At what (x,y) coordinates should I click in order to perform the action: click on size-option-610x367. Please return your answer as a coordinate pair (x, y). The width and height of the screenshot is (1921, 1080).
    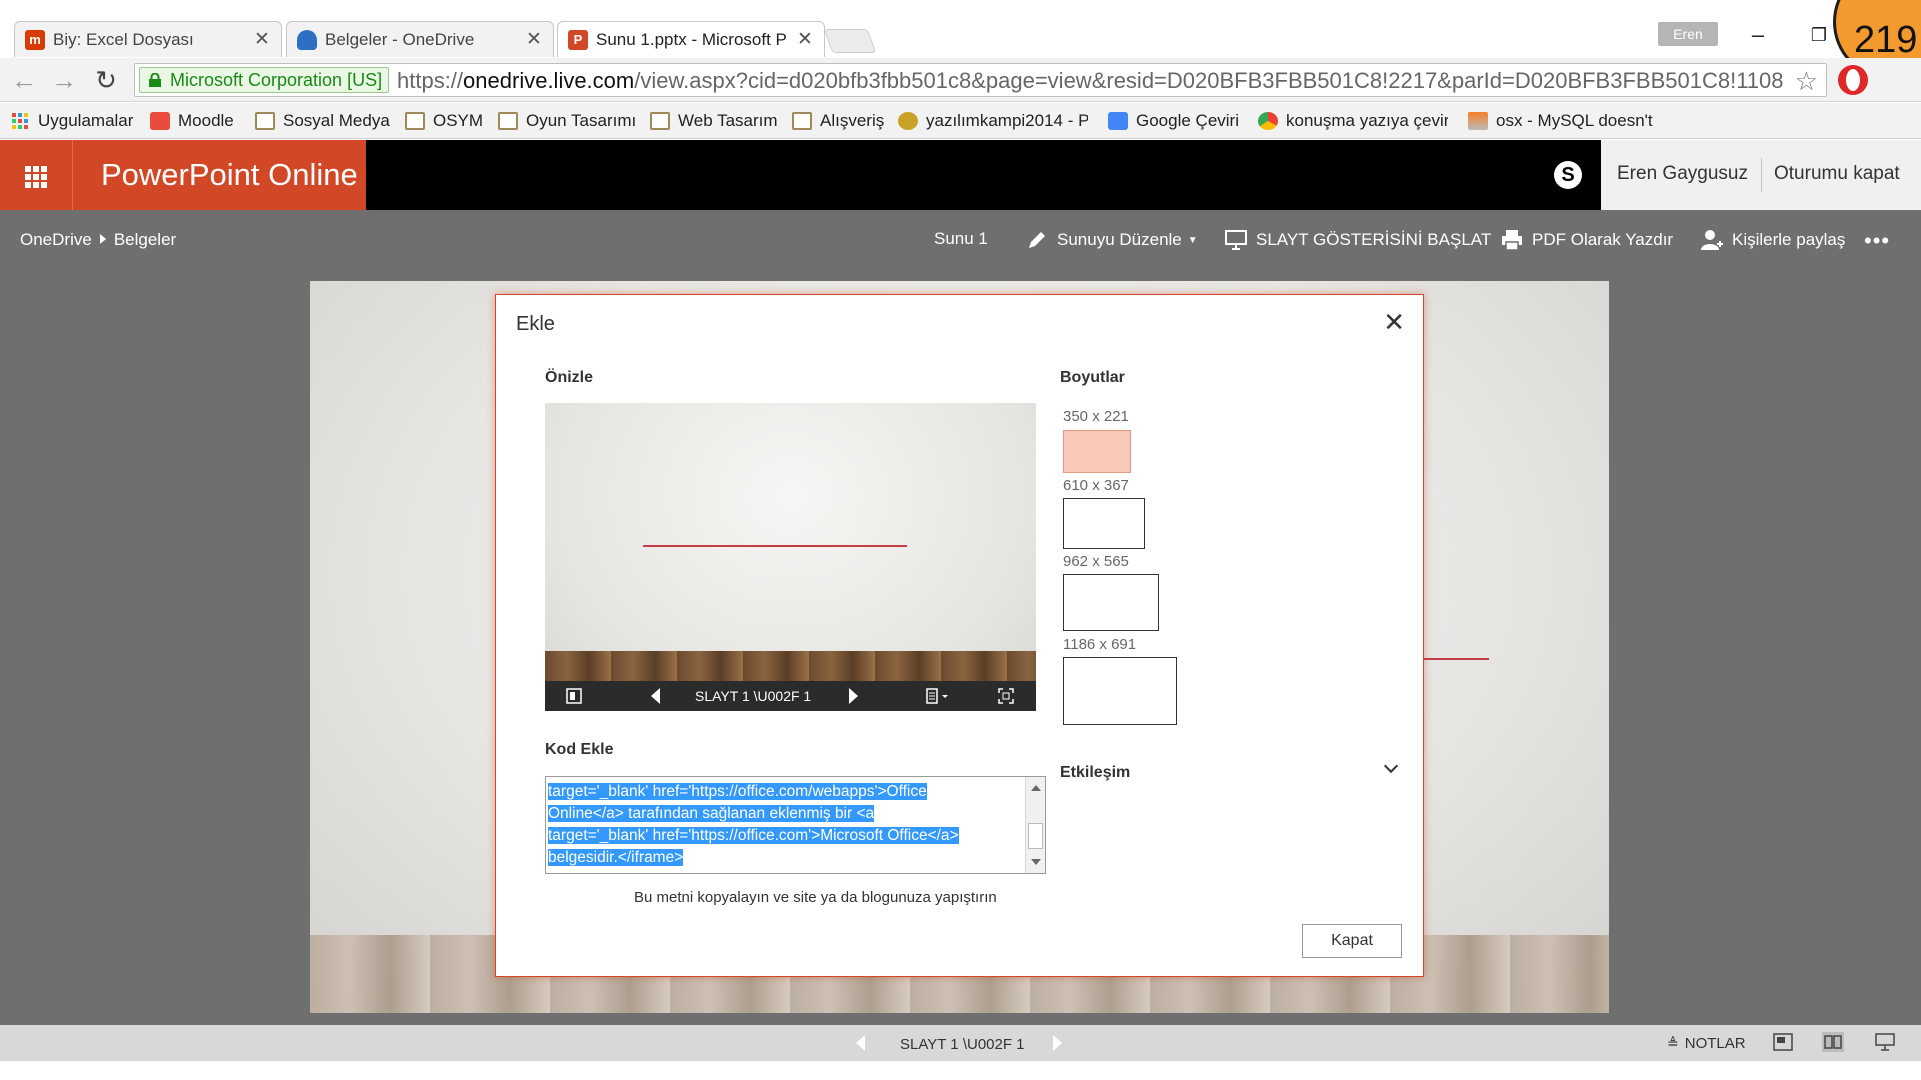
    Looking at the image, I should click on (1104, 523).